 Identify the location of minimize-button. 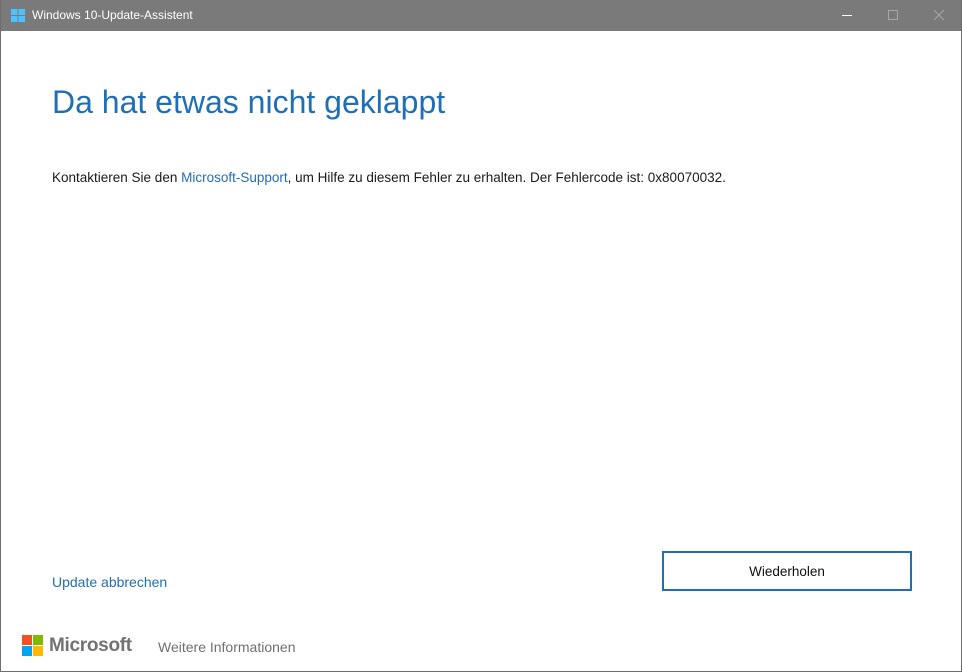
(847, 15).